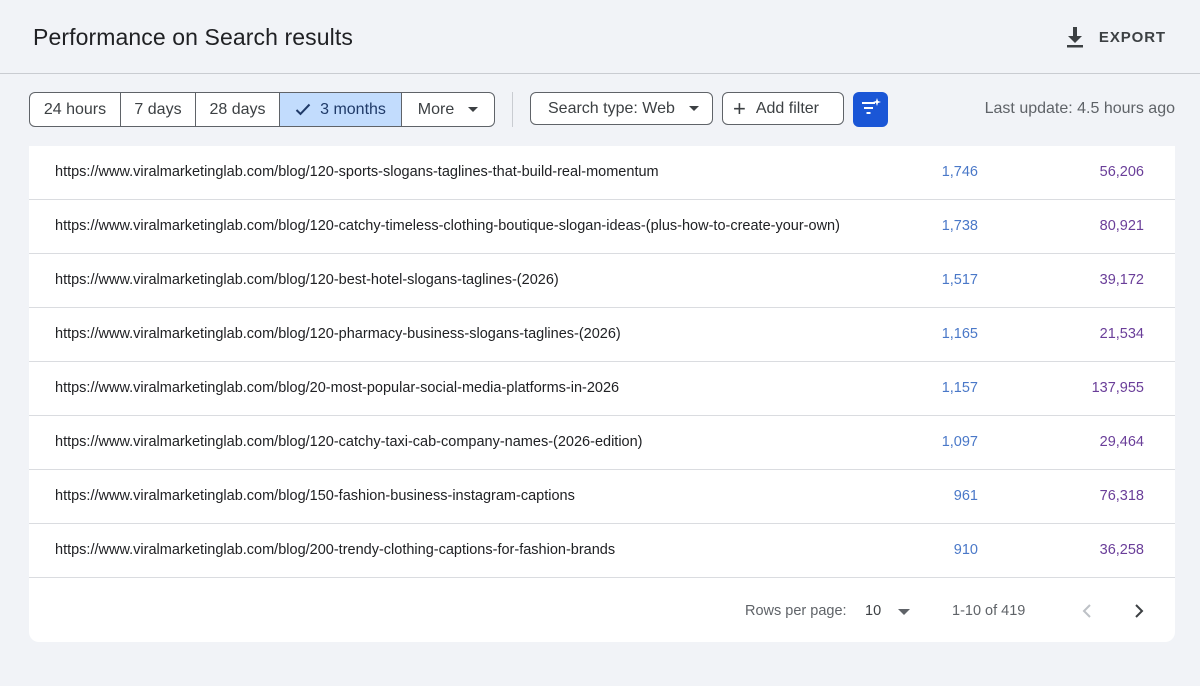 The height and width of the screenshot is (686, 1200). I want to click on range-label: 7 days, so click(158, 109).